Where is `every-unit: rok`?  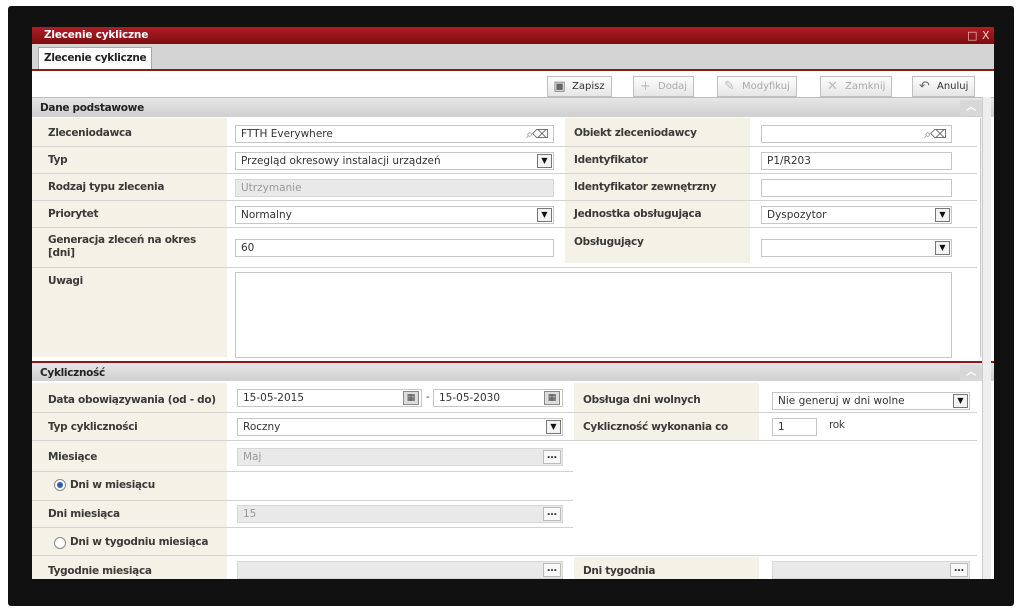
every-unit: rok is located at coordinates (837, 425).